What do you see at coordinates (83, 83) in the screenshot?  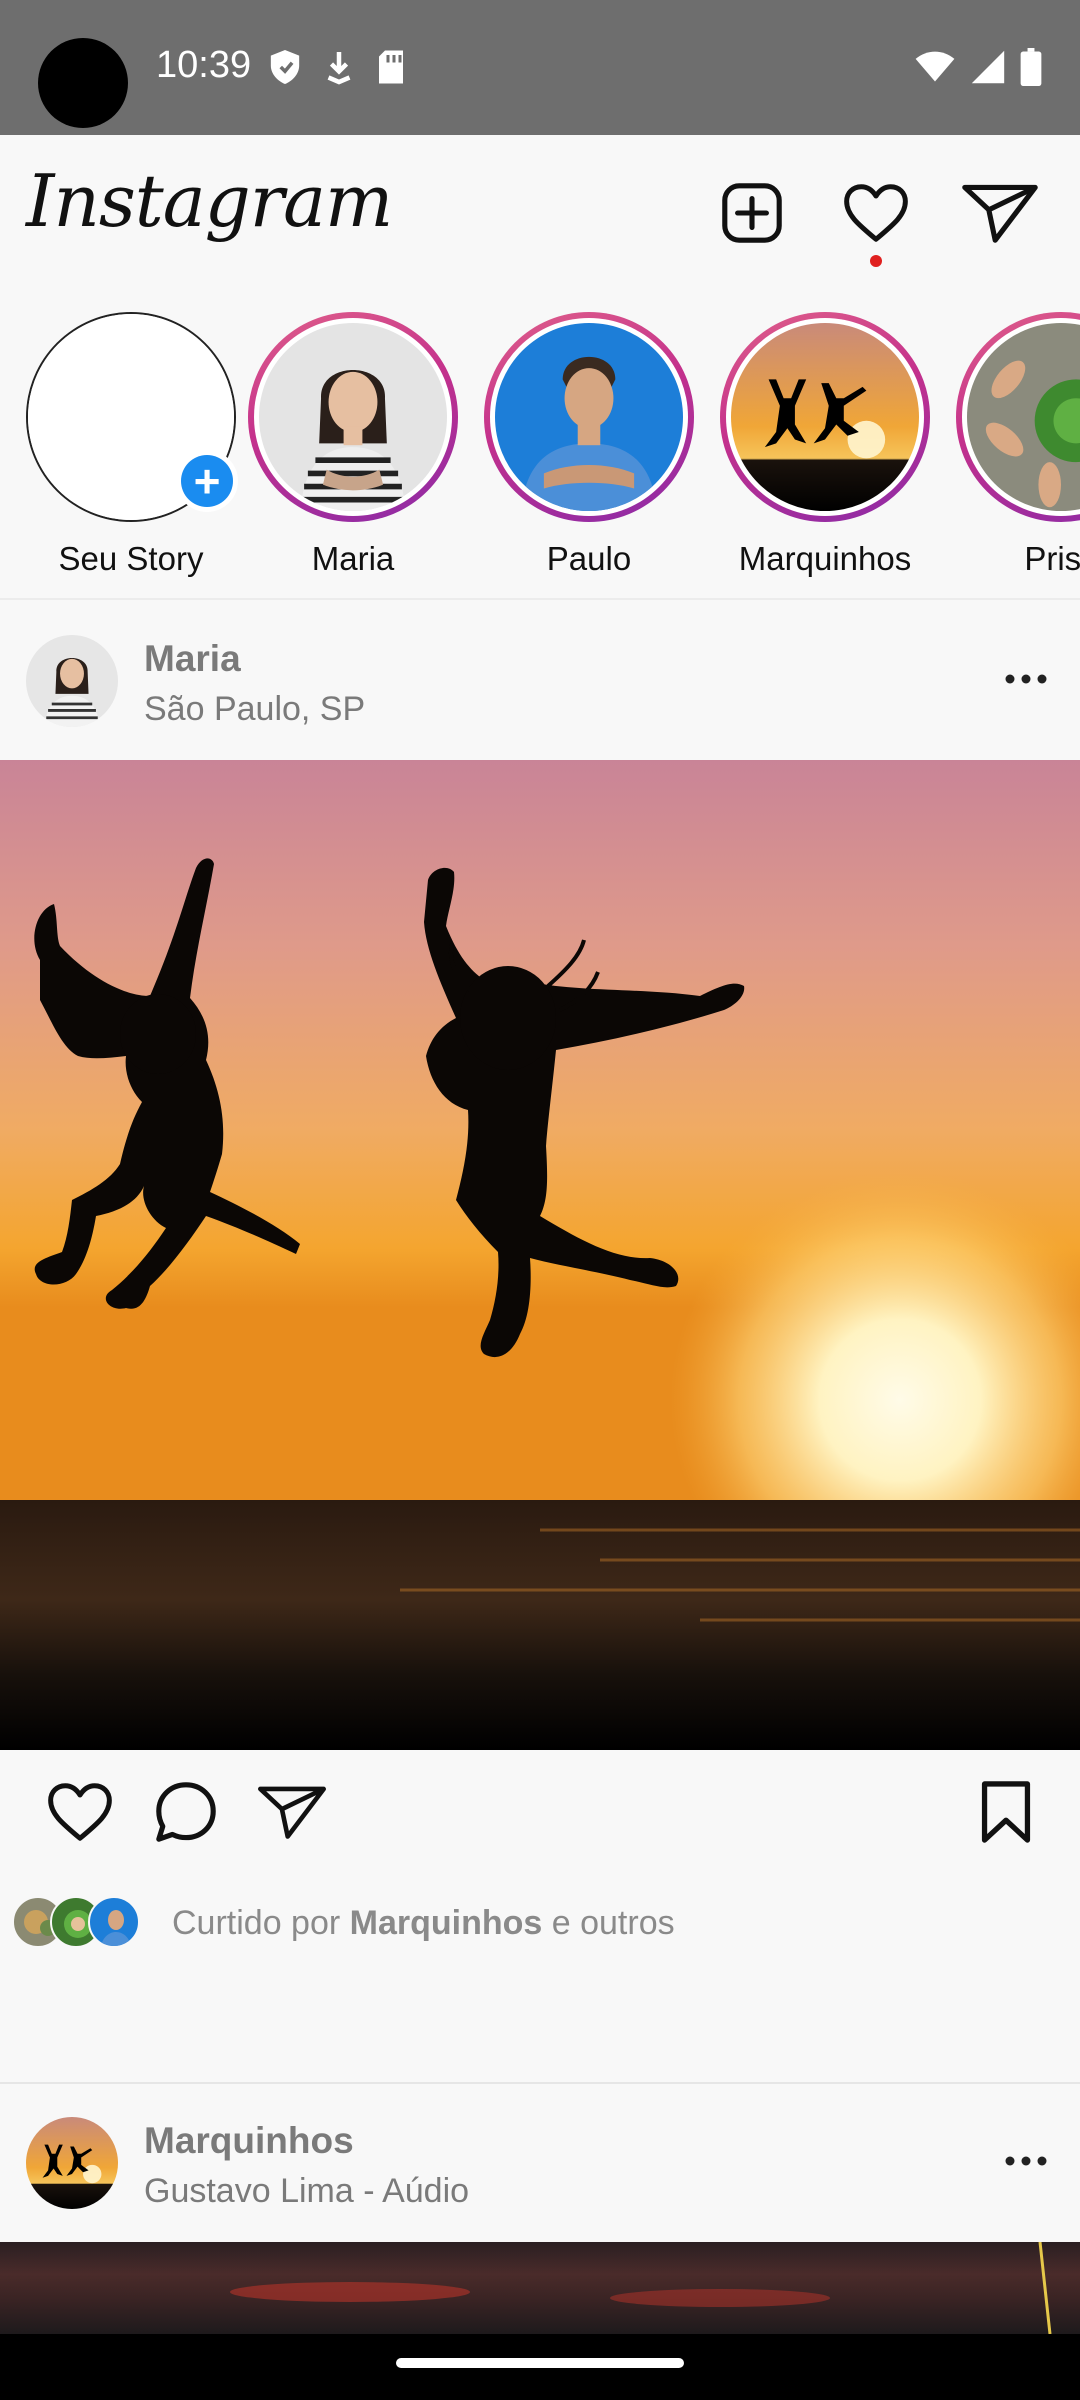 I see `camera-cutout` at bounding box center [83, 83].